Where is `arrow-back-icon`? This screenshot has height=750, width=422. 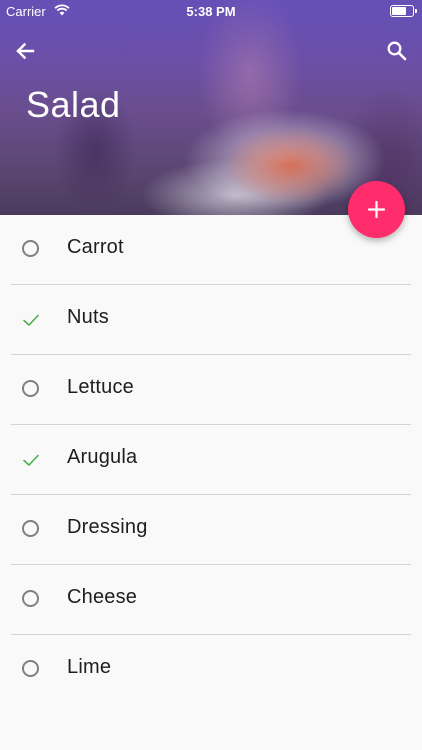 arrow-back-icon is located at coordinates (25, 51).